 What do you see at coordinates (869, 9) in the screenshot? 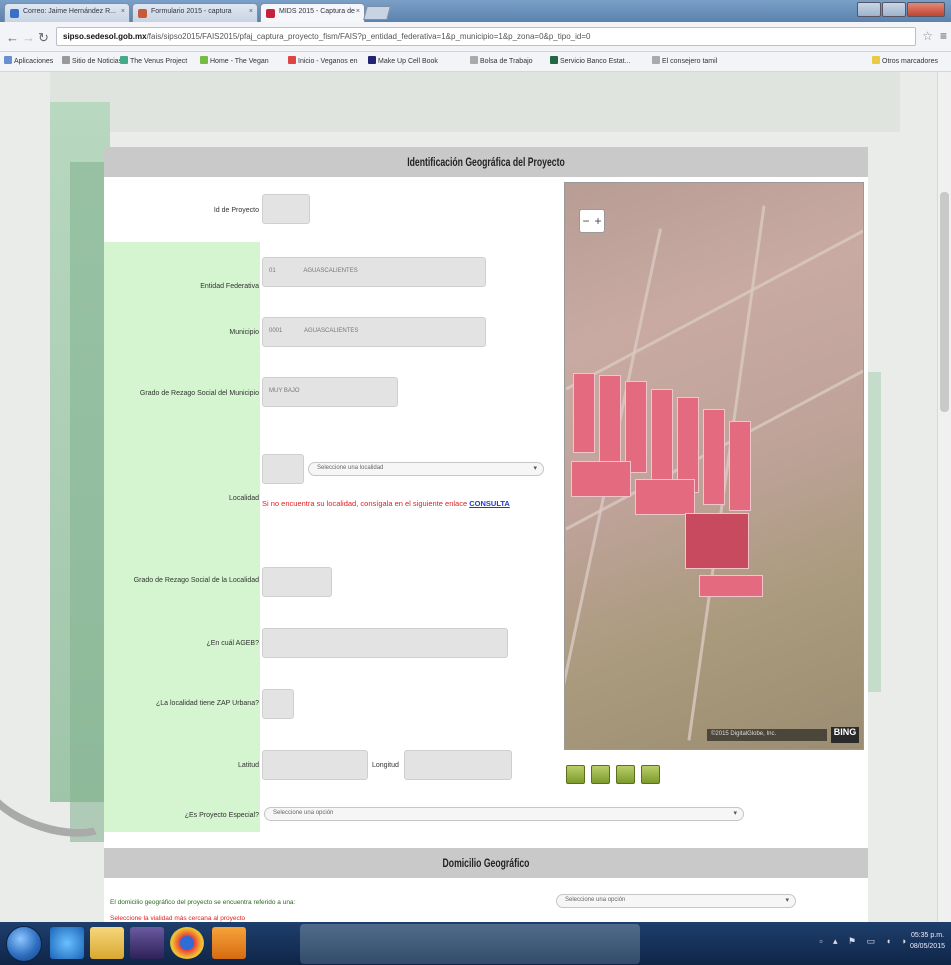
I see `minimize-button` at bounding box center [869, 9].